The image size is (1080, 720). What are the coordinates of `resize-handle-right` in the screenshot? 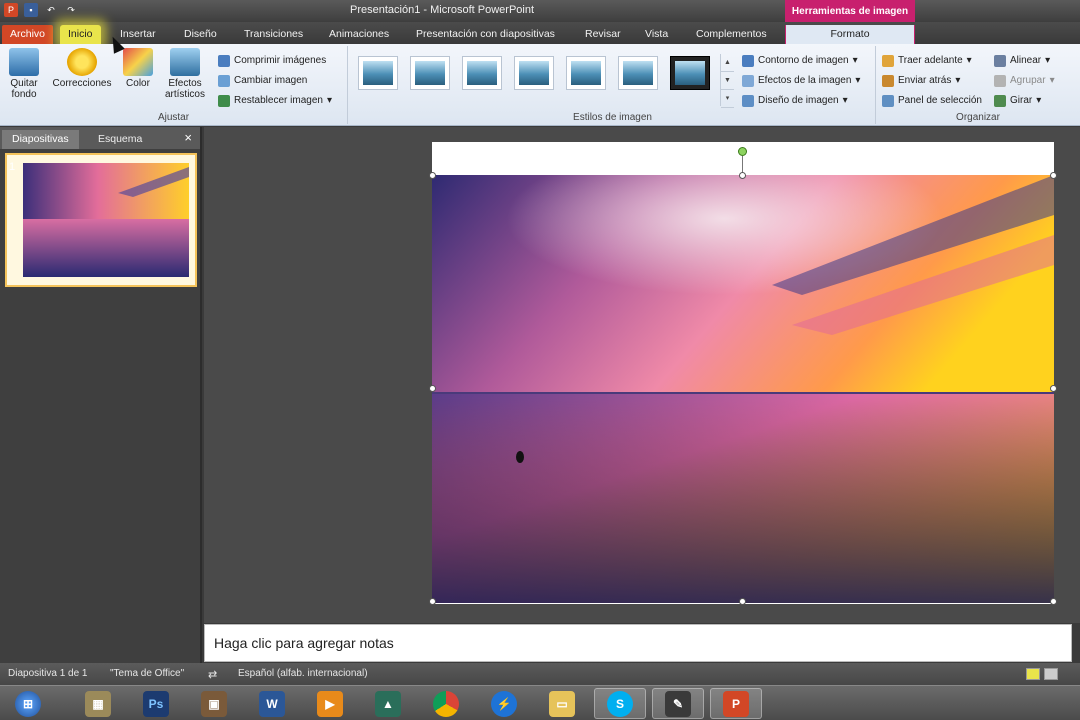 It's located at (1053, 388).